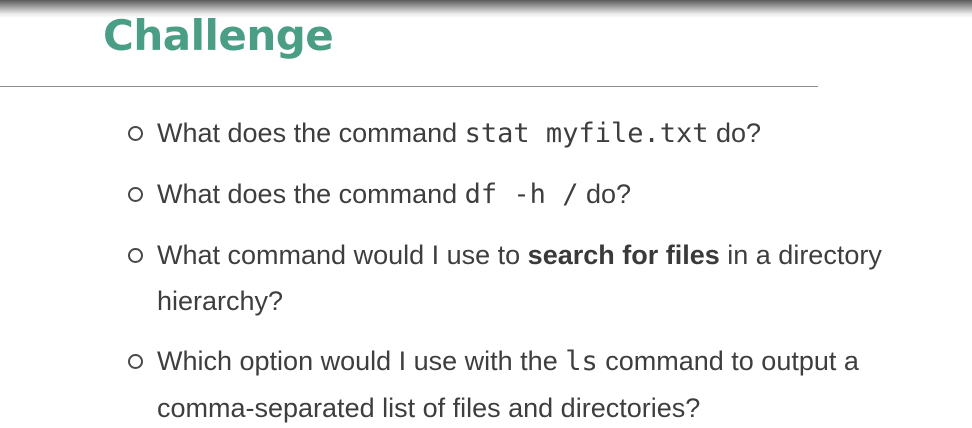  What do you see at coordinates (409, 86) in the screenshot?
I see `title-divider` at bounding box center [409, 86].